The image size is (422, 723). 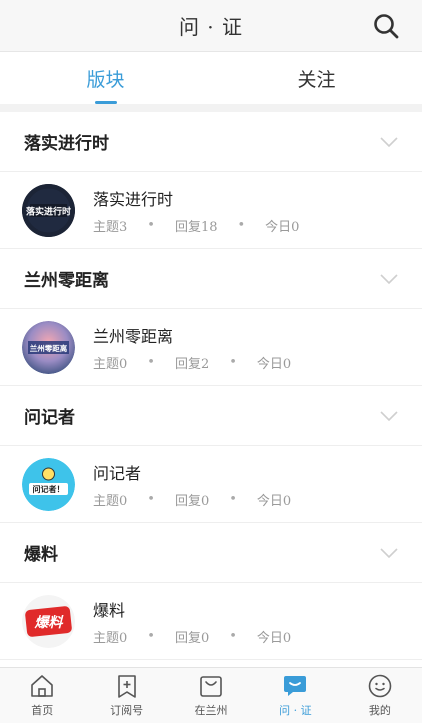 I want to click on smile-icon, so click(x=380, y=686).